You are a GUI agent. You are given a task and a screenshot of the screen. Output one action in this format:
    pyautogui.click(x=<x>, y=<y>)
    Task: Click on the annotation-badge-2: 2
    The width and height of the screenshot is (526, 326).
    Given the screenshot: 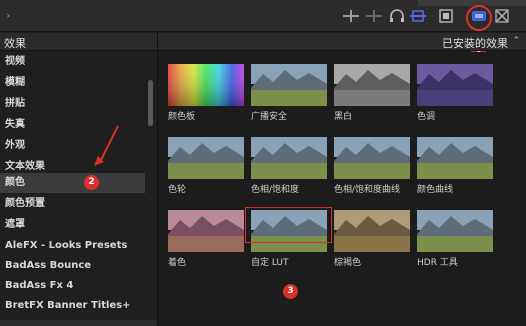 What is the action you would take?
    pyautogui.click(x=91, y=182)
    